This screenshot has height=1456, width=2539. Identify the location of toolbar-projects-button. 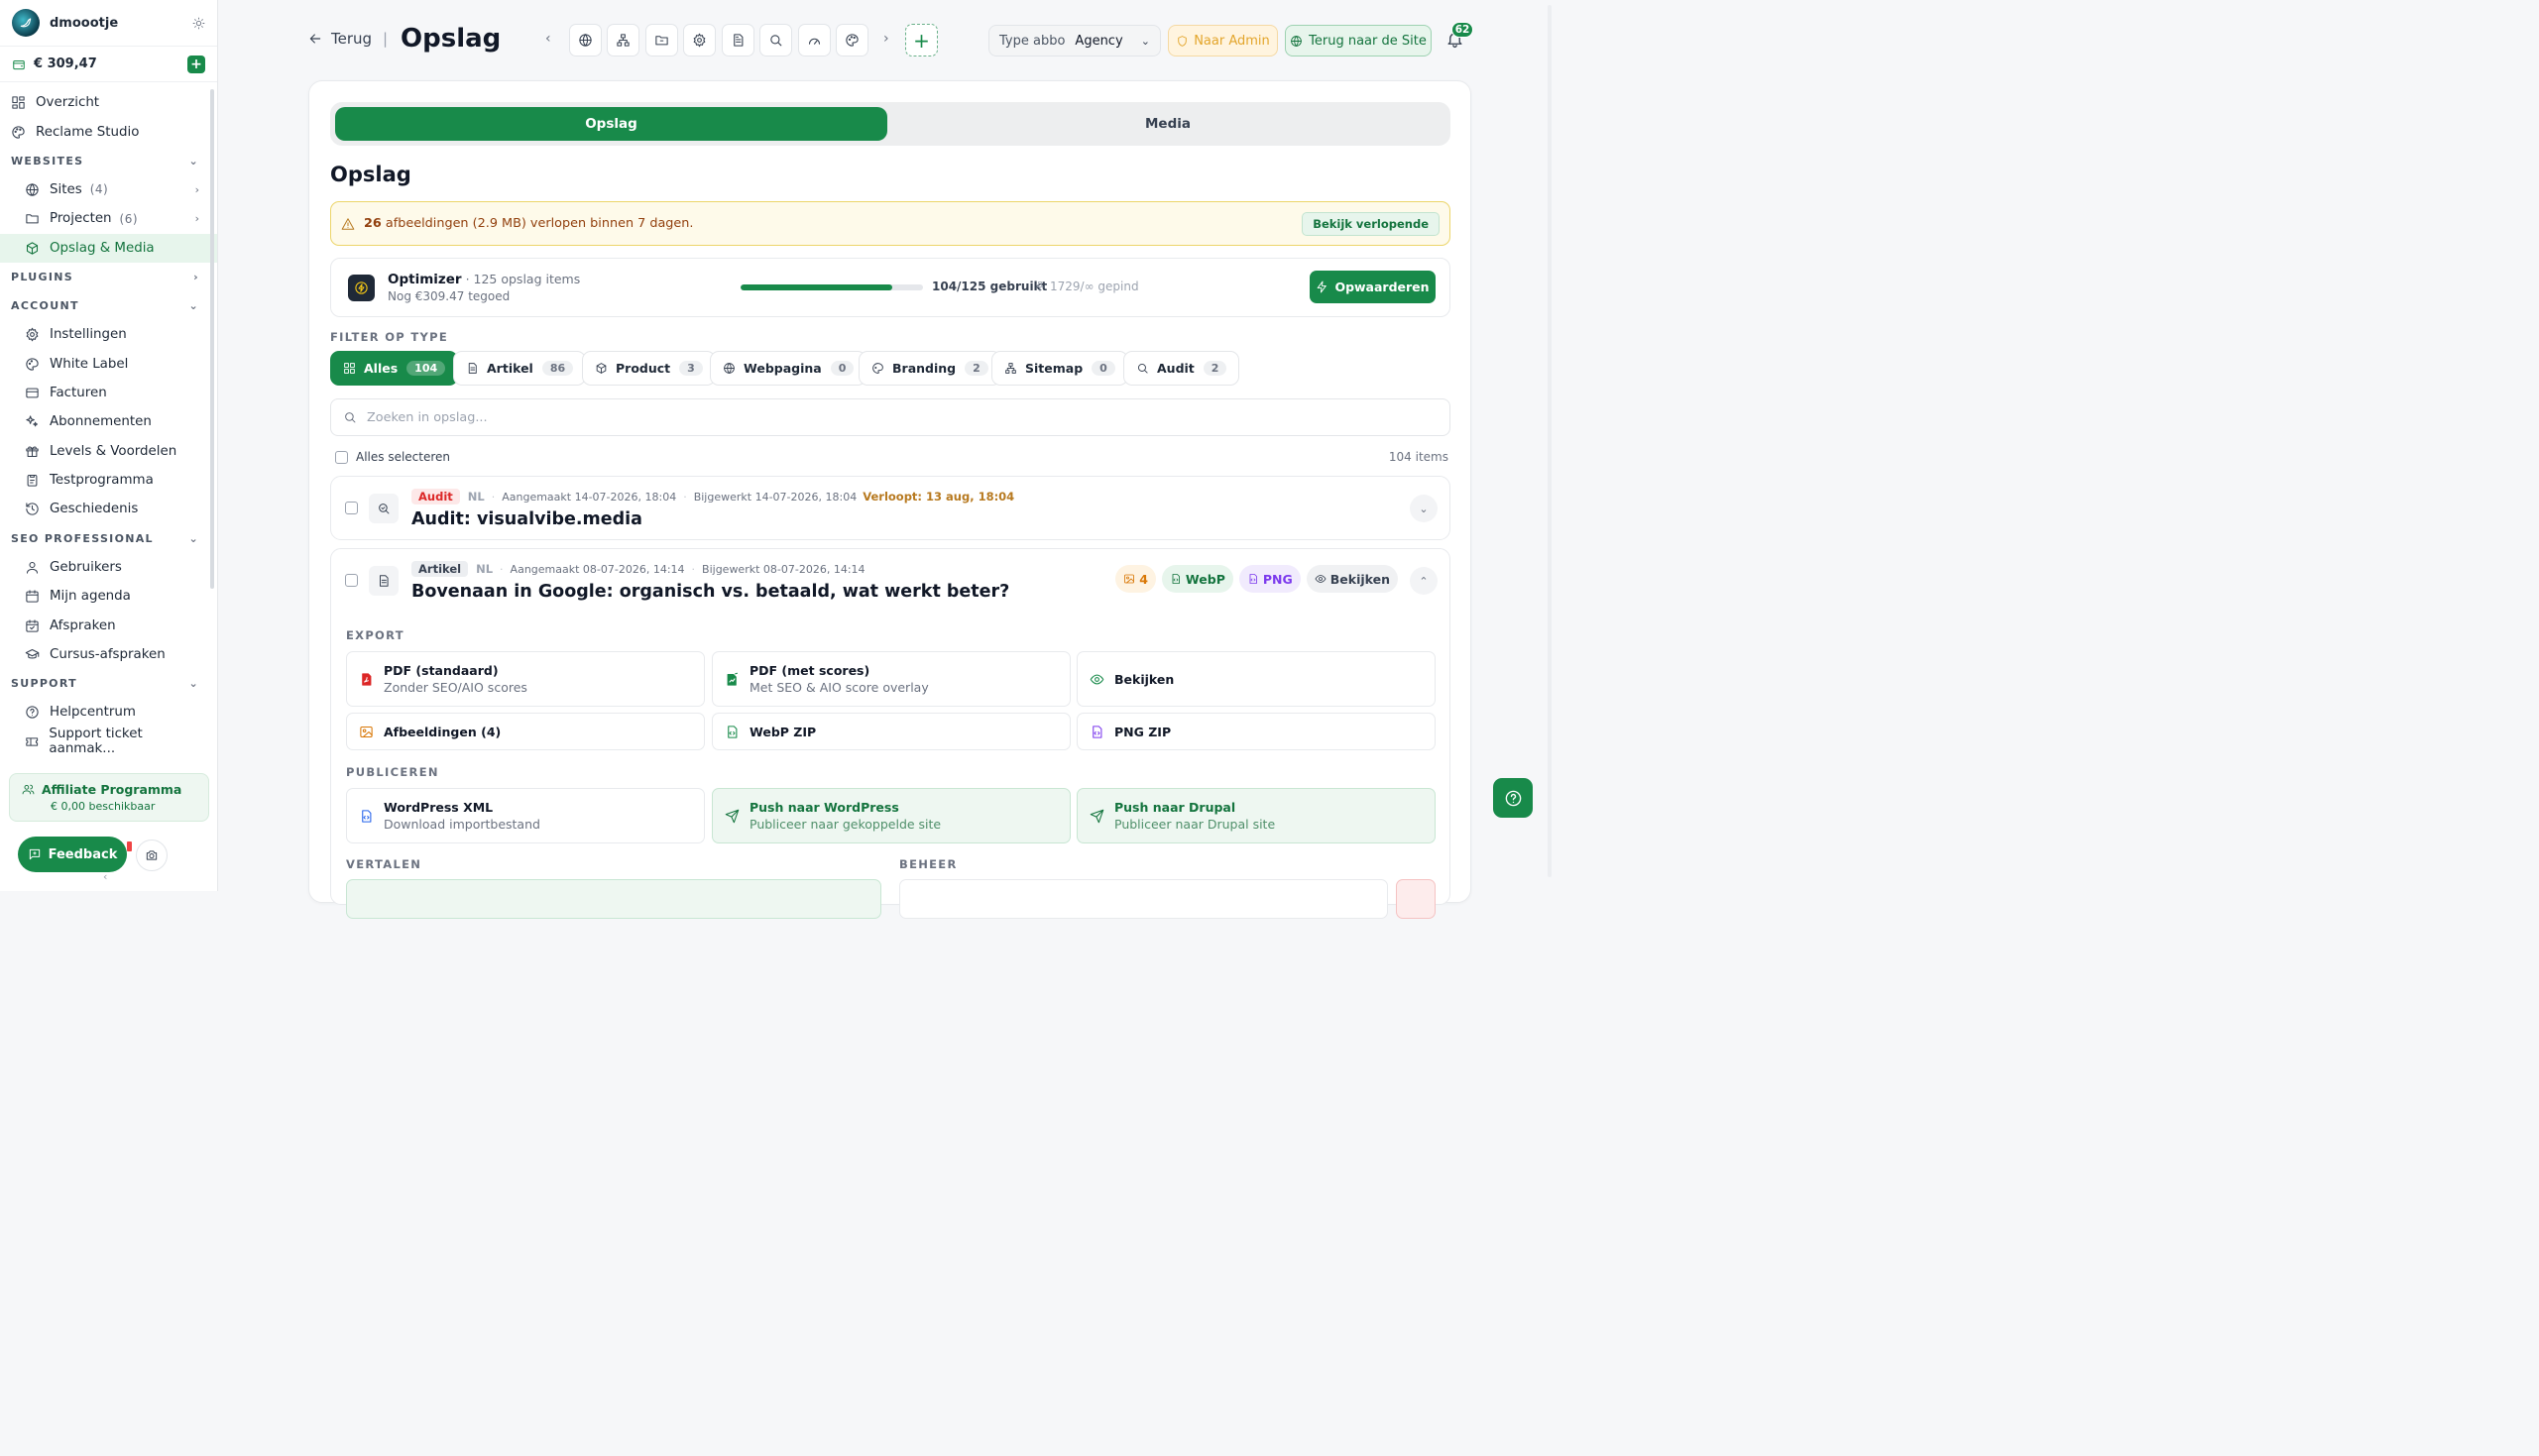
(661, 40).